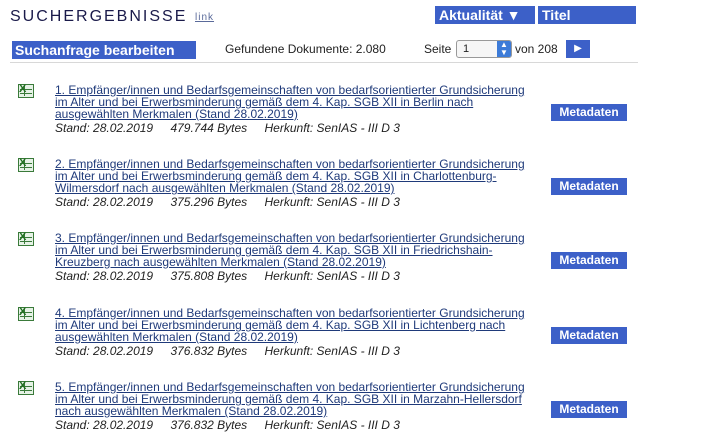 This screenshot has height=448, width=715. I want to click on divider, so click(324, 62).